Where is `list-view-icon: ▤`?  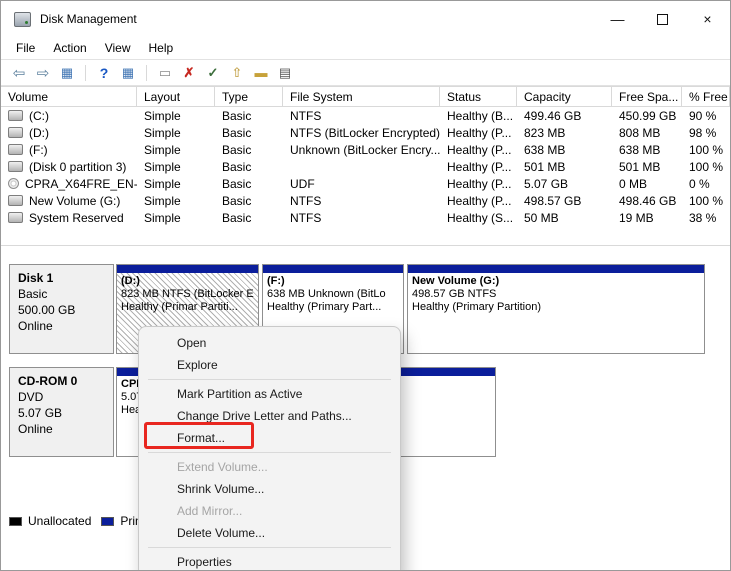
list-view-icon: ▤ is located at coordinates (285, 73).